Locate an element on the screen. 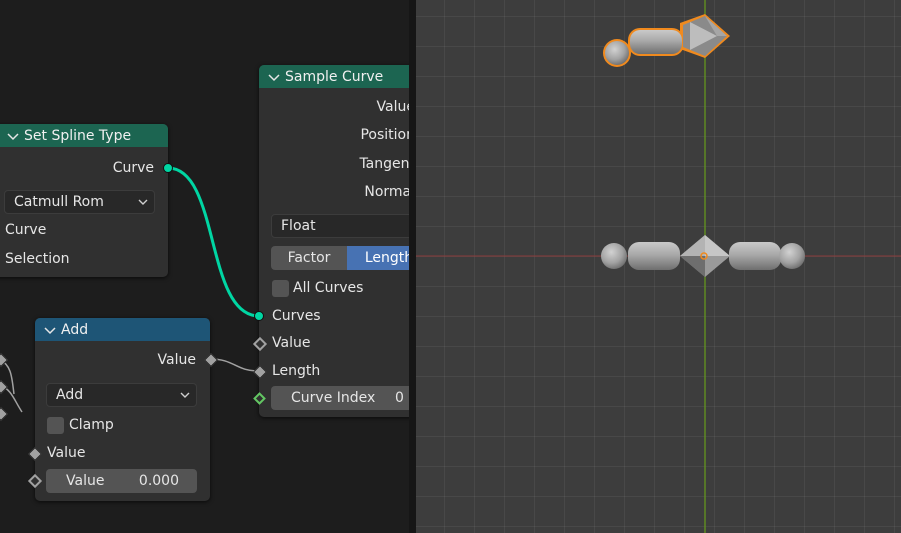 This screenshot has width=901, height=533. output-position-label: Position is located at coordinates (384, 135).